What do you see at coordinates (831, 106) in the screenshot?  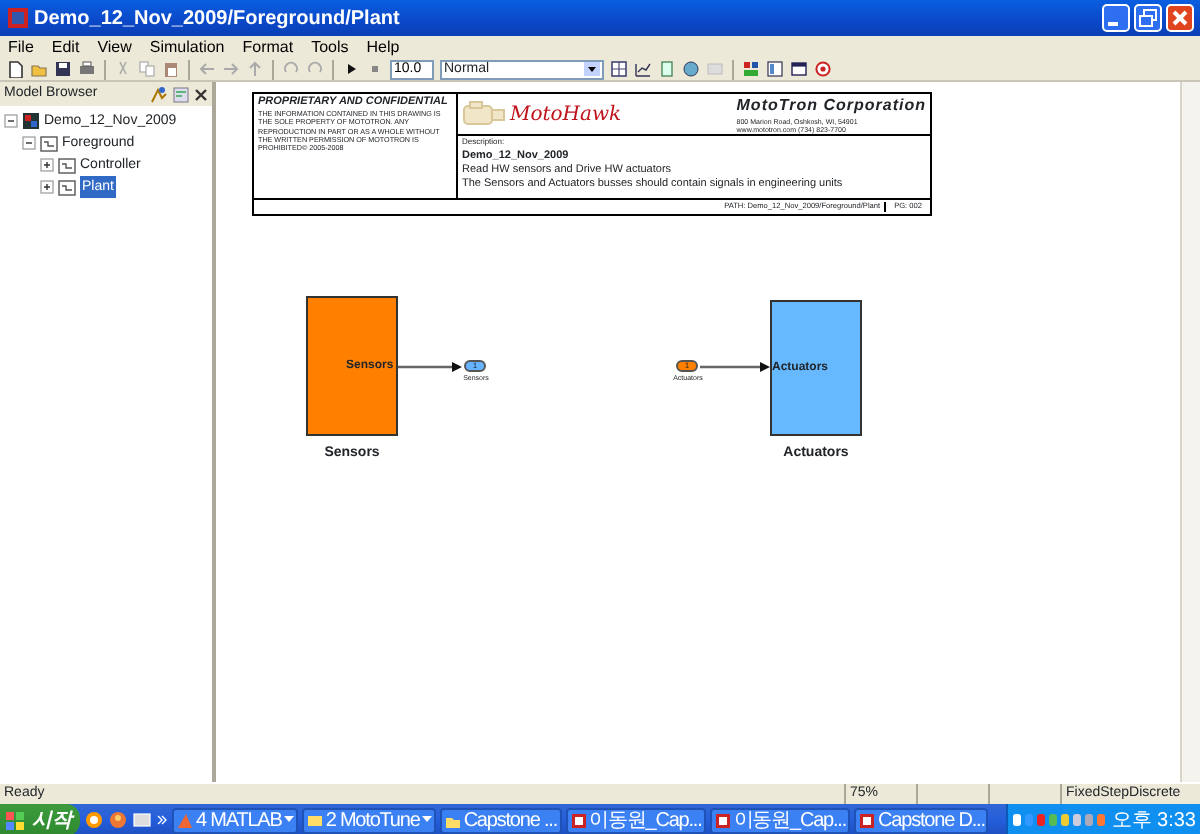 I see `company-name: MotoTron Corporation` at bounding box center [831, 106].